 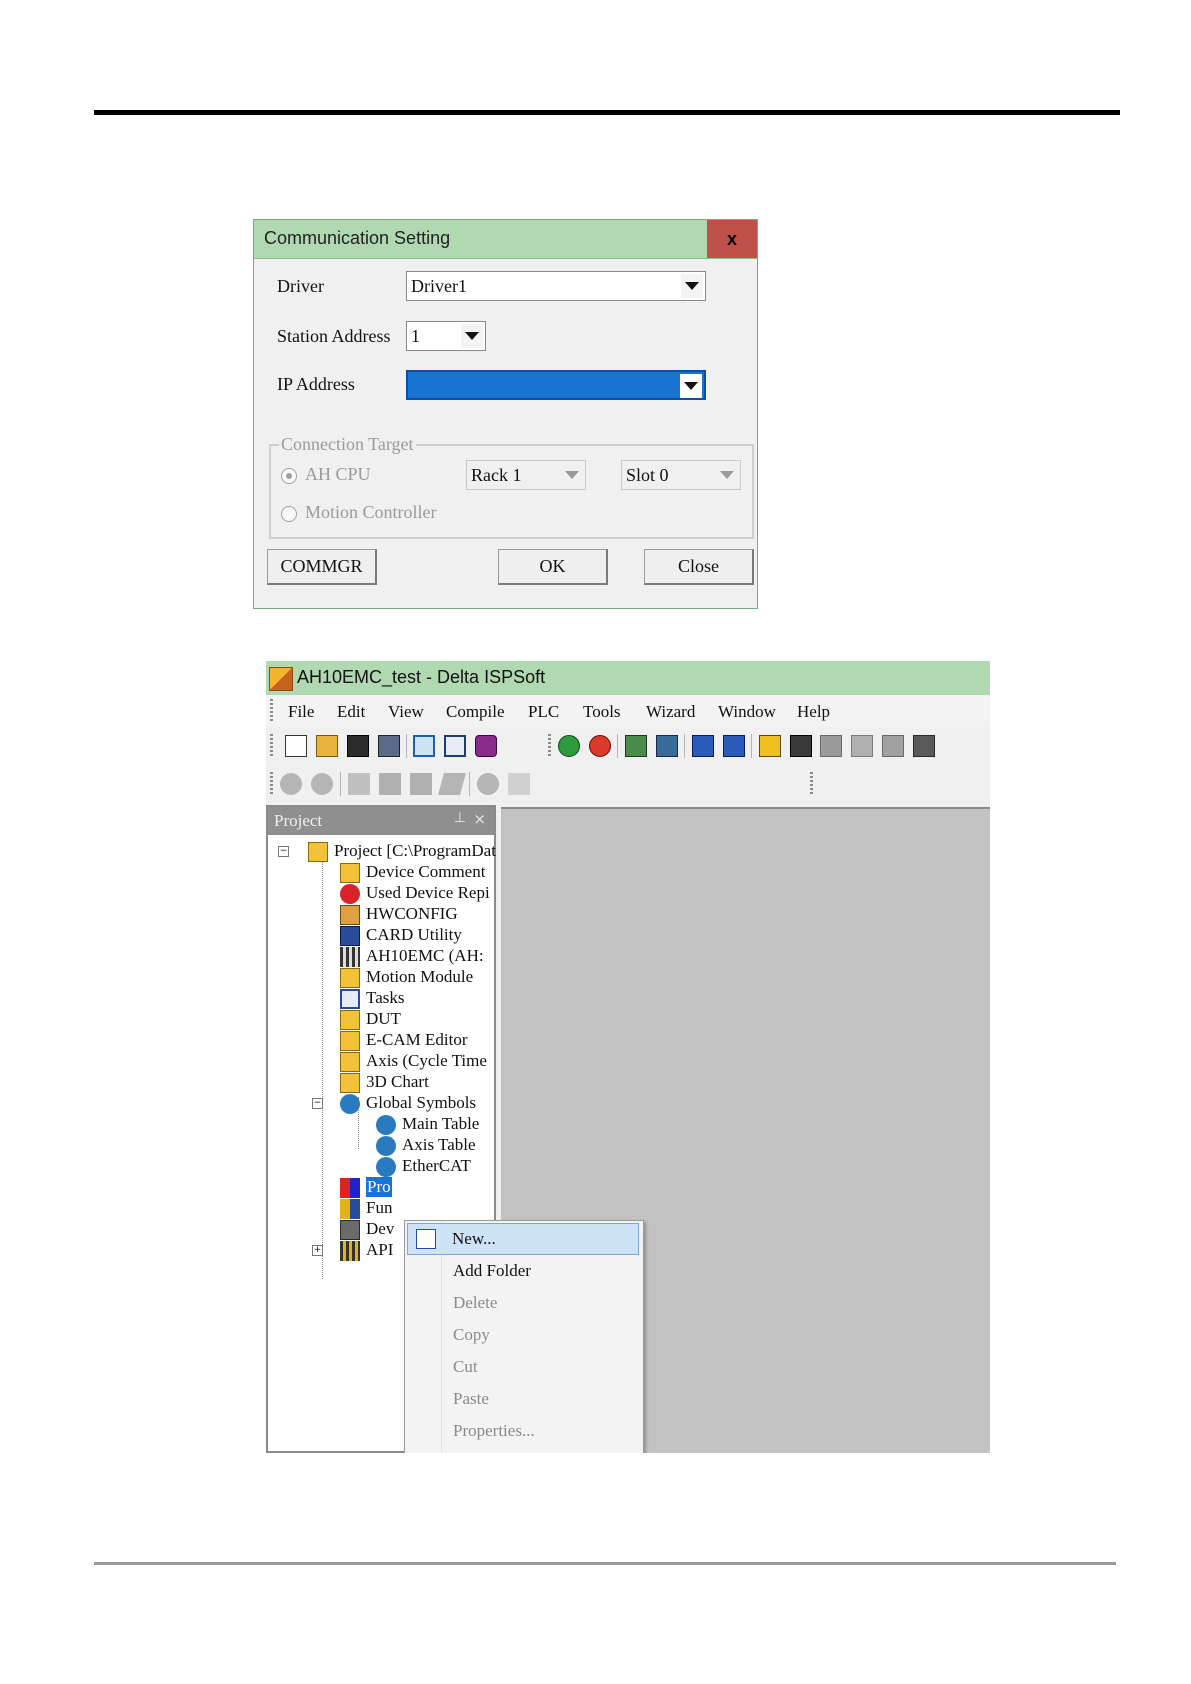 I want to click on monitor-table-icon, so click(x=831, y=746).